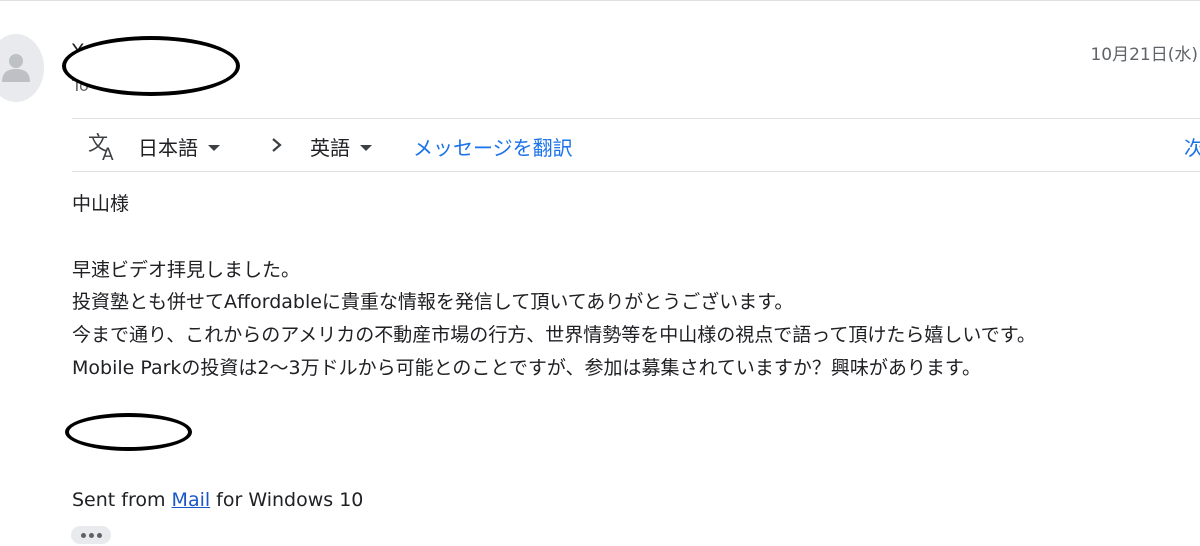  I want to click on target-language-dropdown: 英語, so click(341, 146).